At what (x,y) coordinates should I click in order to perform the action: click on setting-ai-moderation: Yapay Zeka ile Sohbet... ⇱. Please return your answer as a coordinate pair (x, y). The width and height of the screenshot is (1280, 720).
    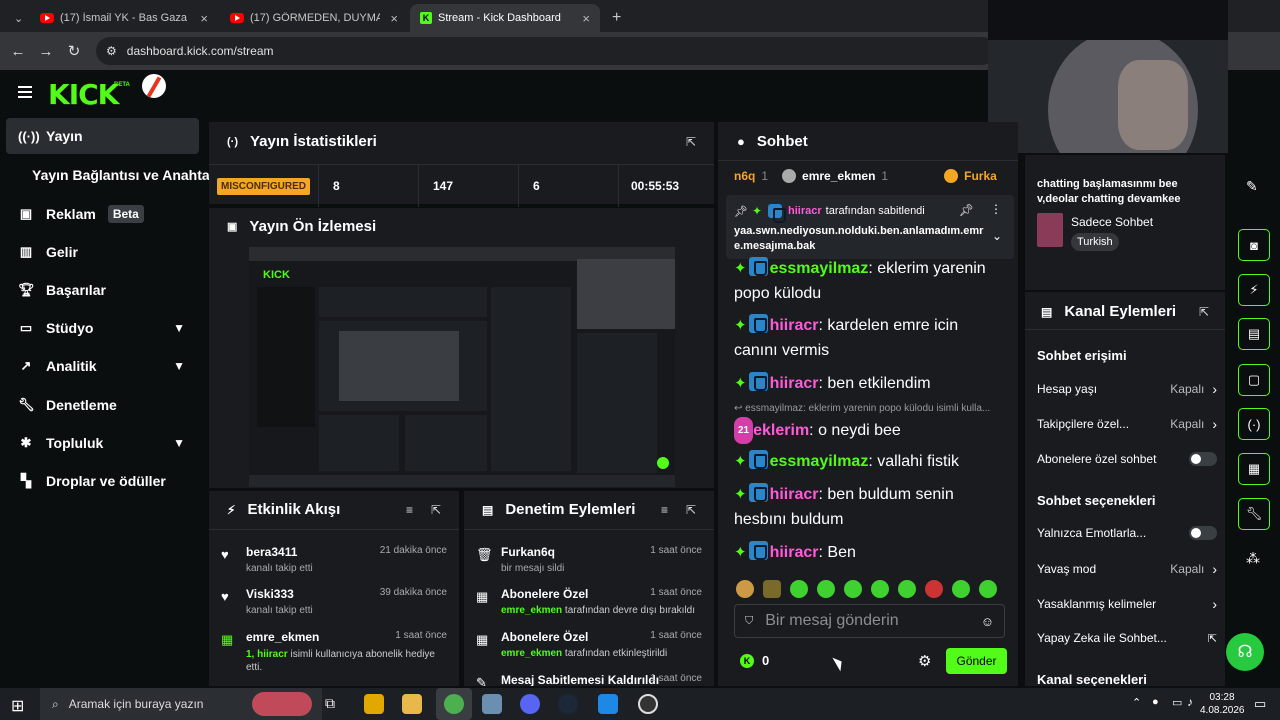
    Looking at the image, I should click on (1127, 638).